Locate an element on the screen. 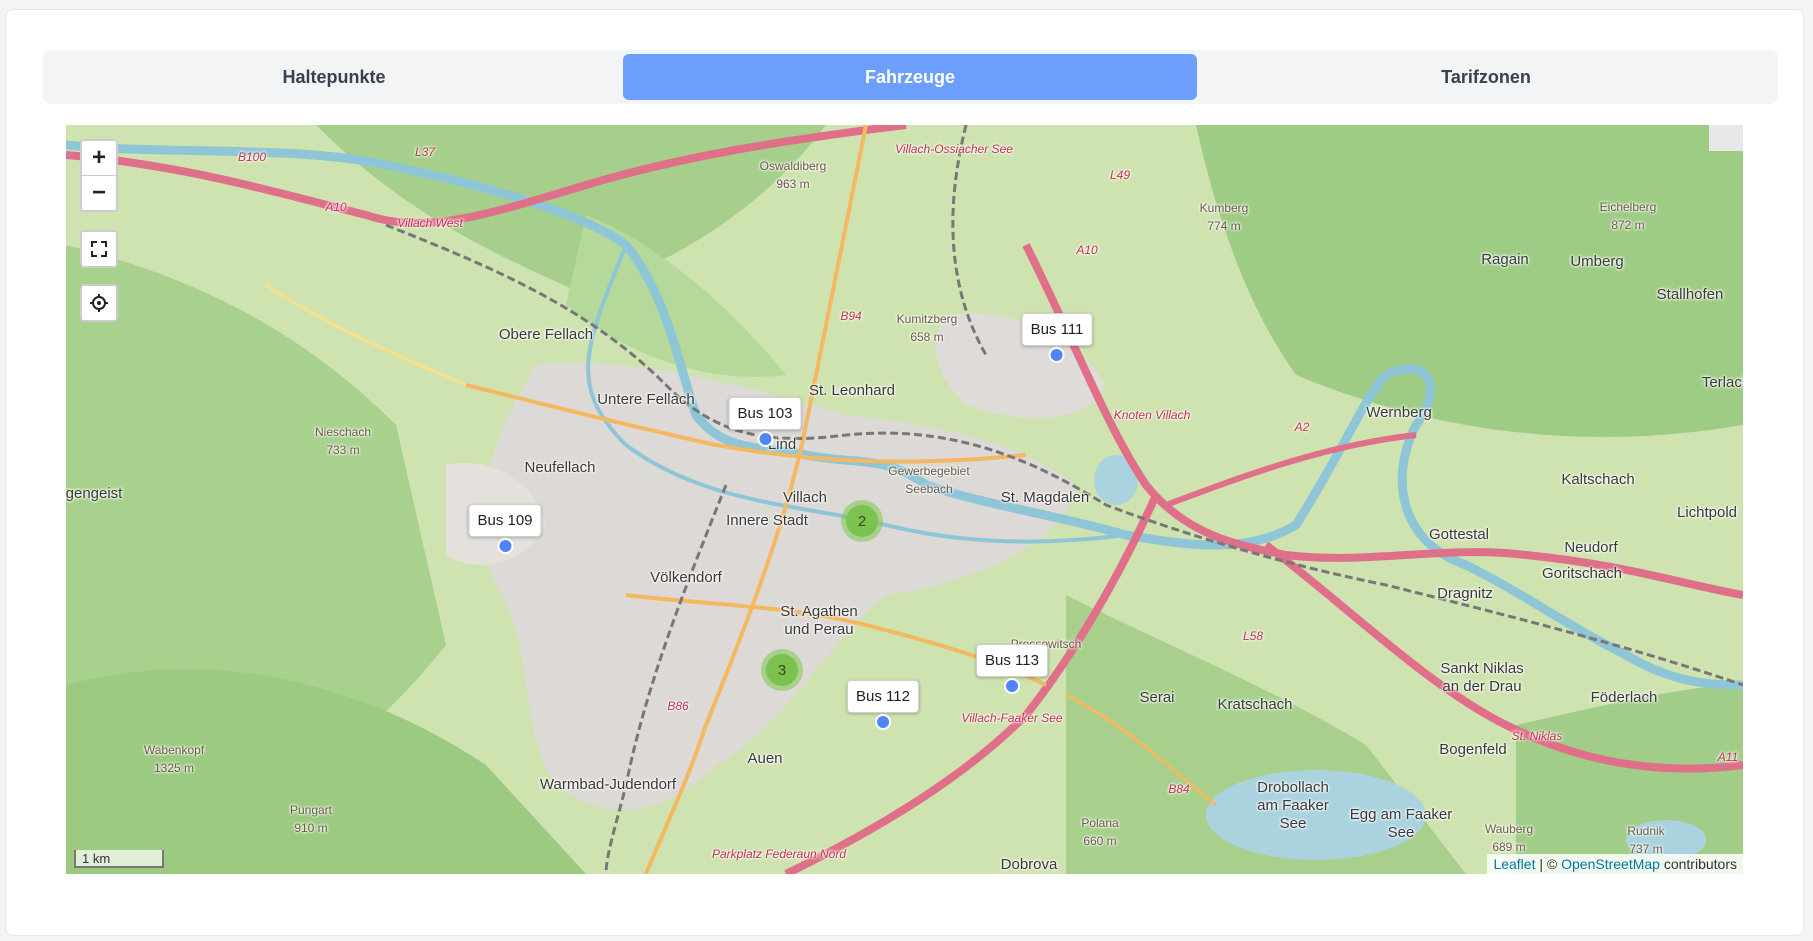  place-st-agathen: St. Agathen und Perau is located at coordinates (819, 620).